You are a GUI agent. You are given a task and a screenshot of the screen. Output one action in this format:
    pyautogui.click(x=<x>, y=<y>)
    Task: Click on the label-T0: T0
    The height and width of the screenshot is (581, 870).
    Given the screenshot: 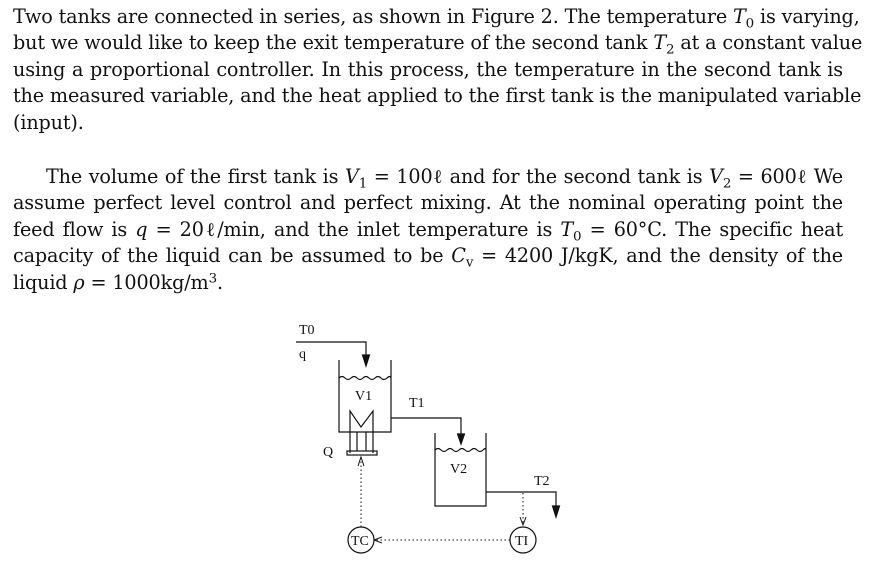 What is the action you would take?
    pyautogui.click(x=307, y=330)
    